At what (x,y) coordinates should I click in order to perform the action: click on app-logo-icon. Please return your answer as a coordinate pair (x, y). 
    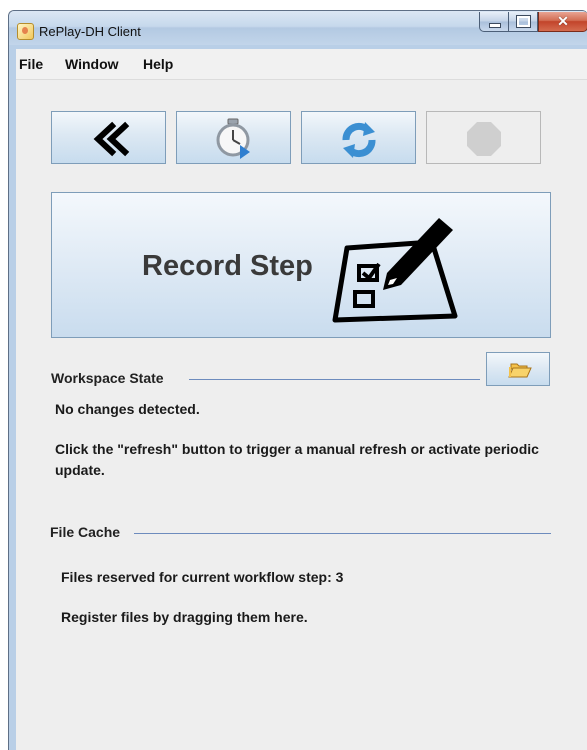
    Looking at the image, I should click on (25, 31).